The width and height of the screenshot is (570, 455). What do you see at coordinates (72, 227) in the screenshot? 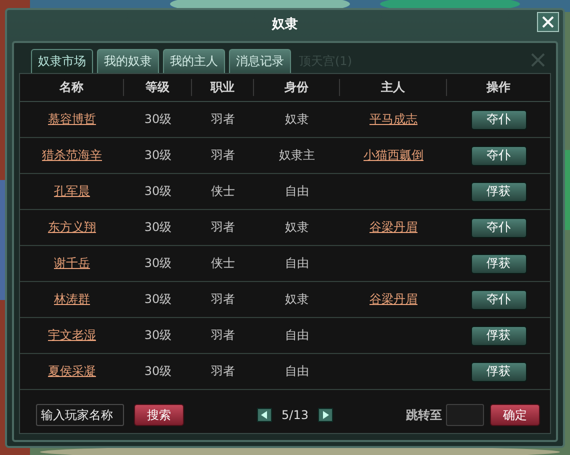
I see `player-link: 东方义翔` at bounding box center [72, 227].